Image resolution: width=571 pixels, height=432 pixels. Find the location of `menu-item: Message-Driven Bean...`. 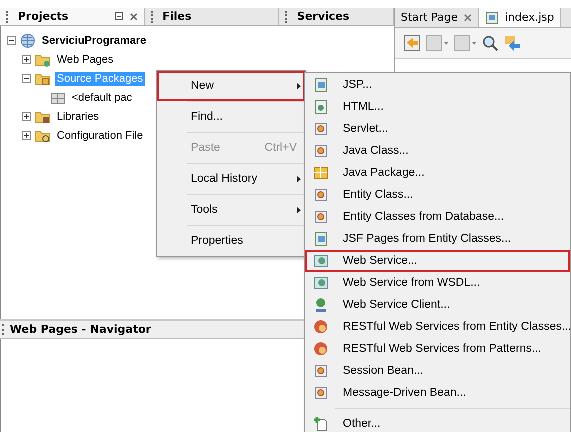

menu-item: Message-Driven Bean... is located at coordinates (437, 393).